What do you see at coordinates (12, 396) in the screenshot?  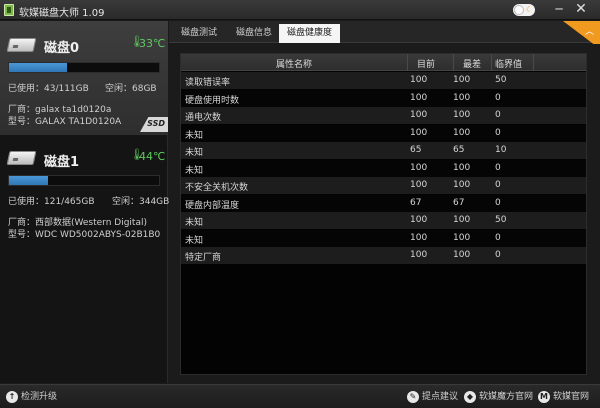 I see `arrow-up-icon: ↑` at bounding box center [12, 396].